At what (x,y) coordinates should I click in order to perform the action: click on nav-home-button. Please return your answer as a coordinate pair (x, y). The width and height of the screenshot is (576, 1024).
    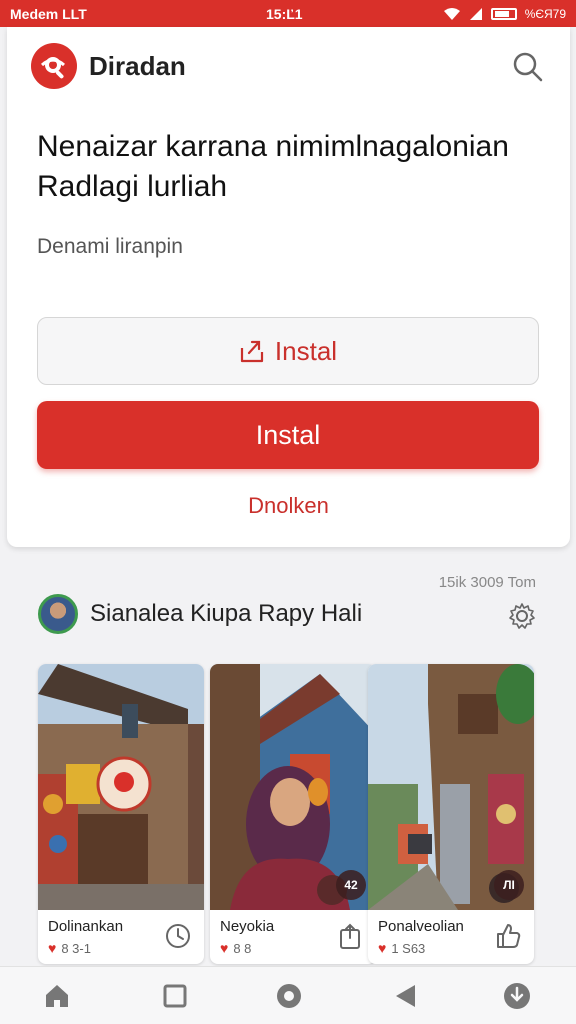
    Looking at the image, I should click on (57, 996).